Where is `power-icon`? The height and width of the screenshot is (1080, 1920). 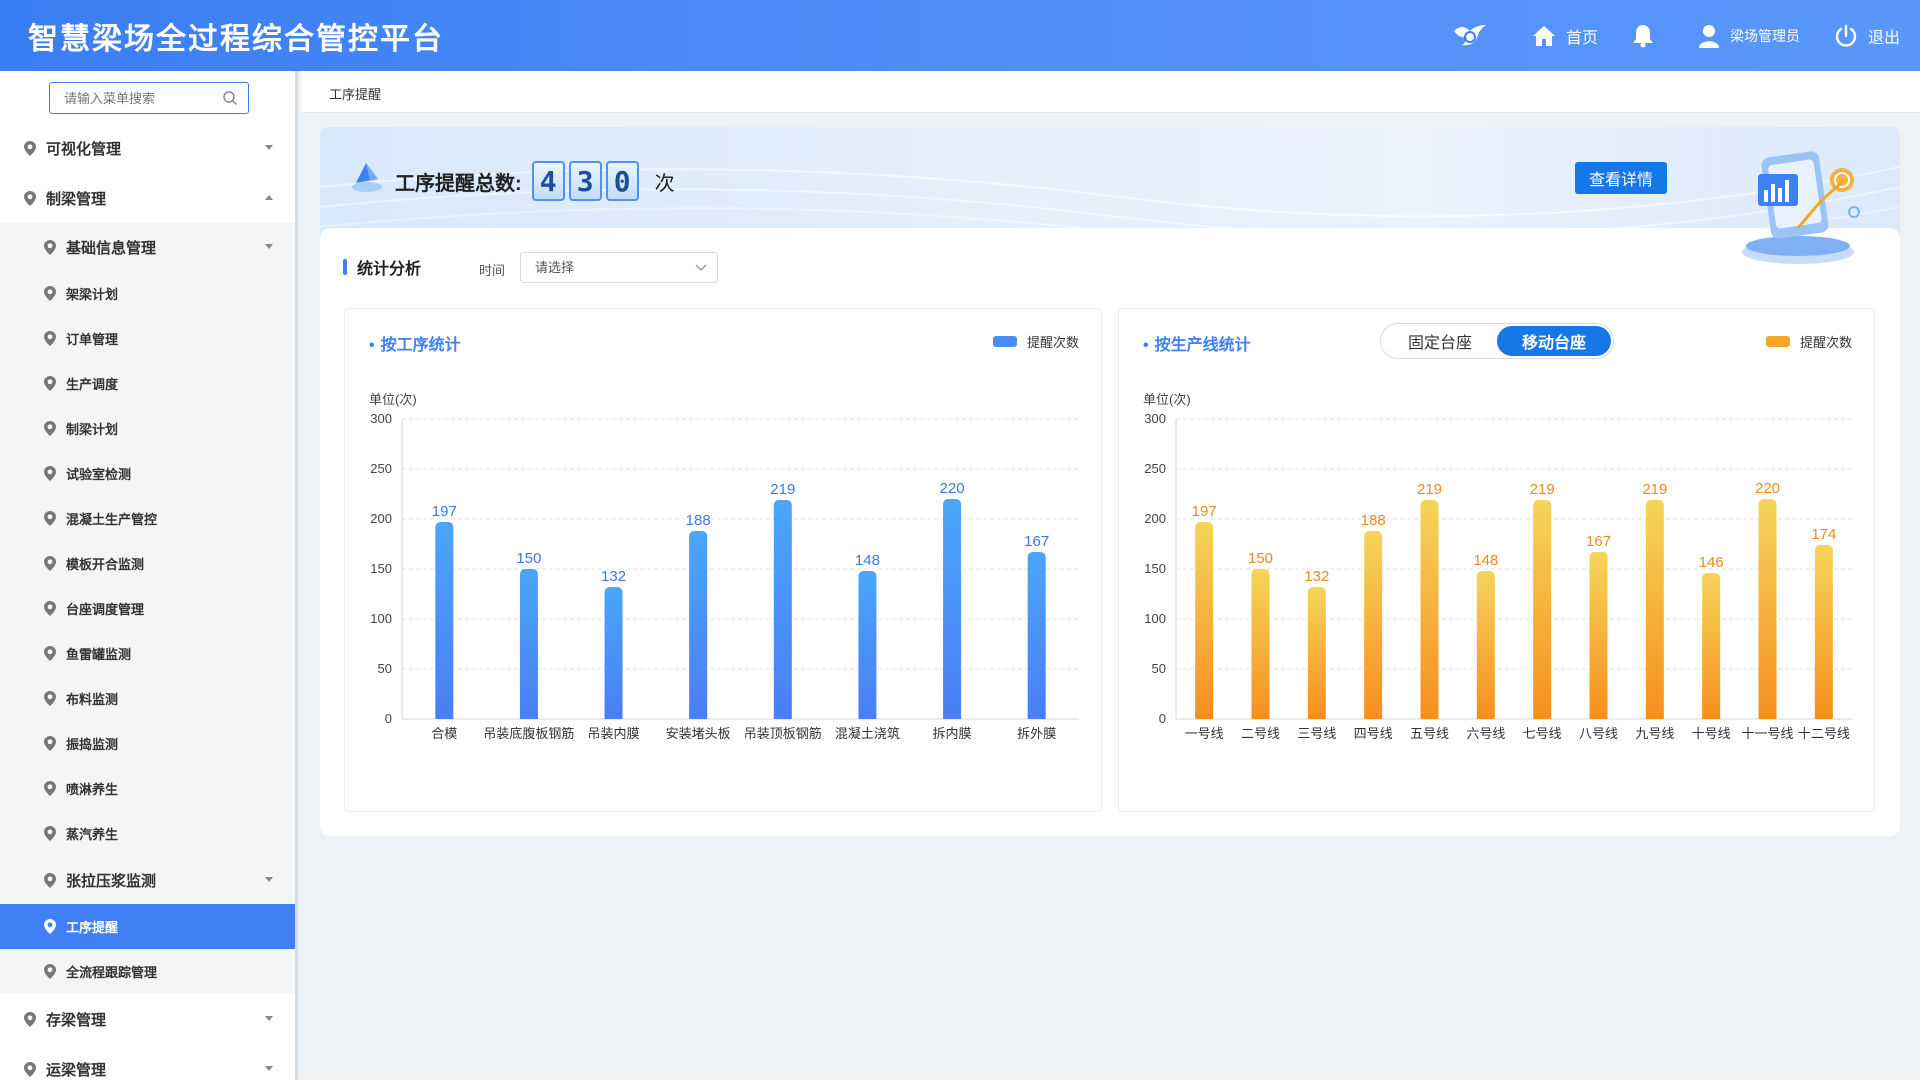 power-icon is located at coordinates (1846, 35).